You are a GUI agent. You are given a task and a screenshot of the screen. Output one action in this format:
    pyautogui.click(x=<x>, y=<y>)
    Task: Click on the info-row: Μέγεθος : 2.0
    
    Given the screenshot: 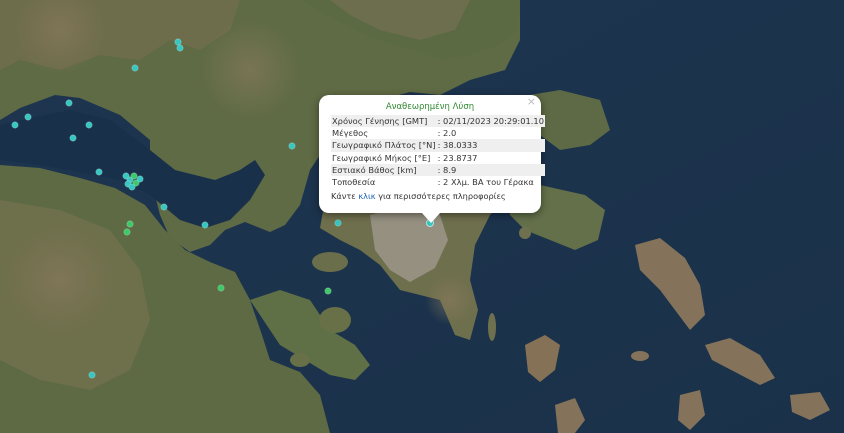 What is the action you would take?
    pyautogui.click(x=438, y=133)
    